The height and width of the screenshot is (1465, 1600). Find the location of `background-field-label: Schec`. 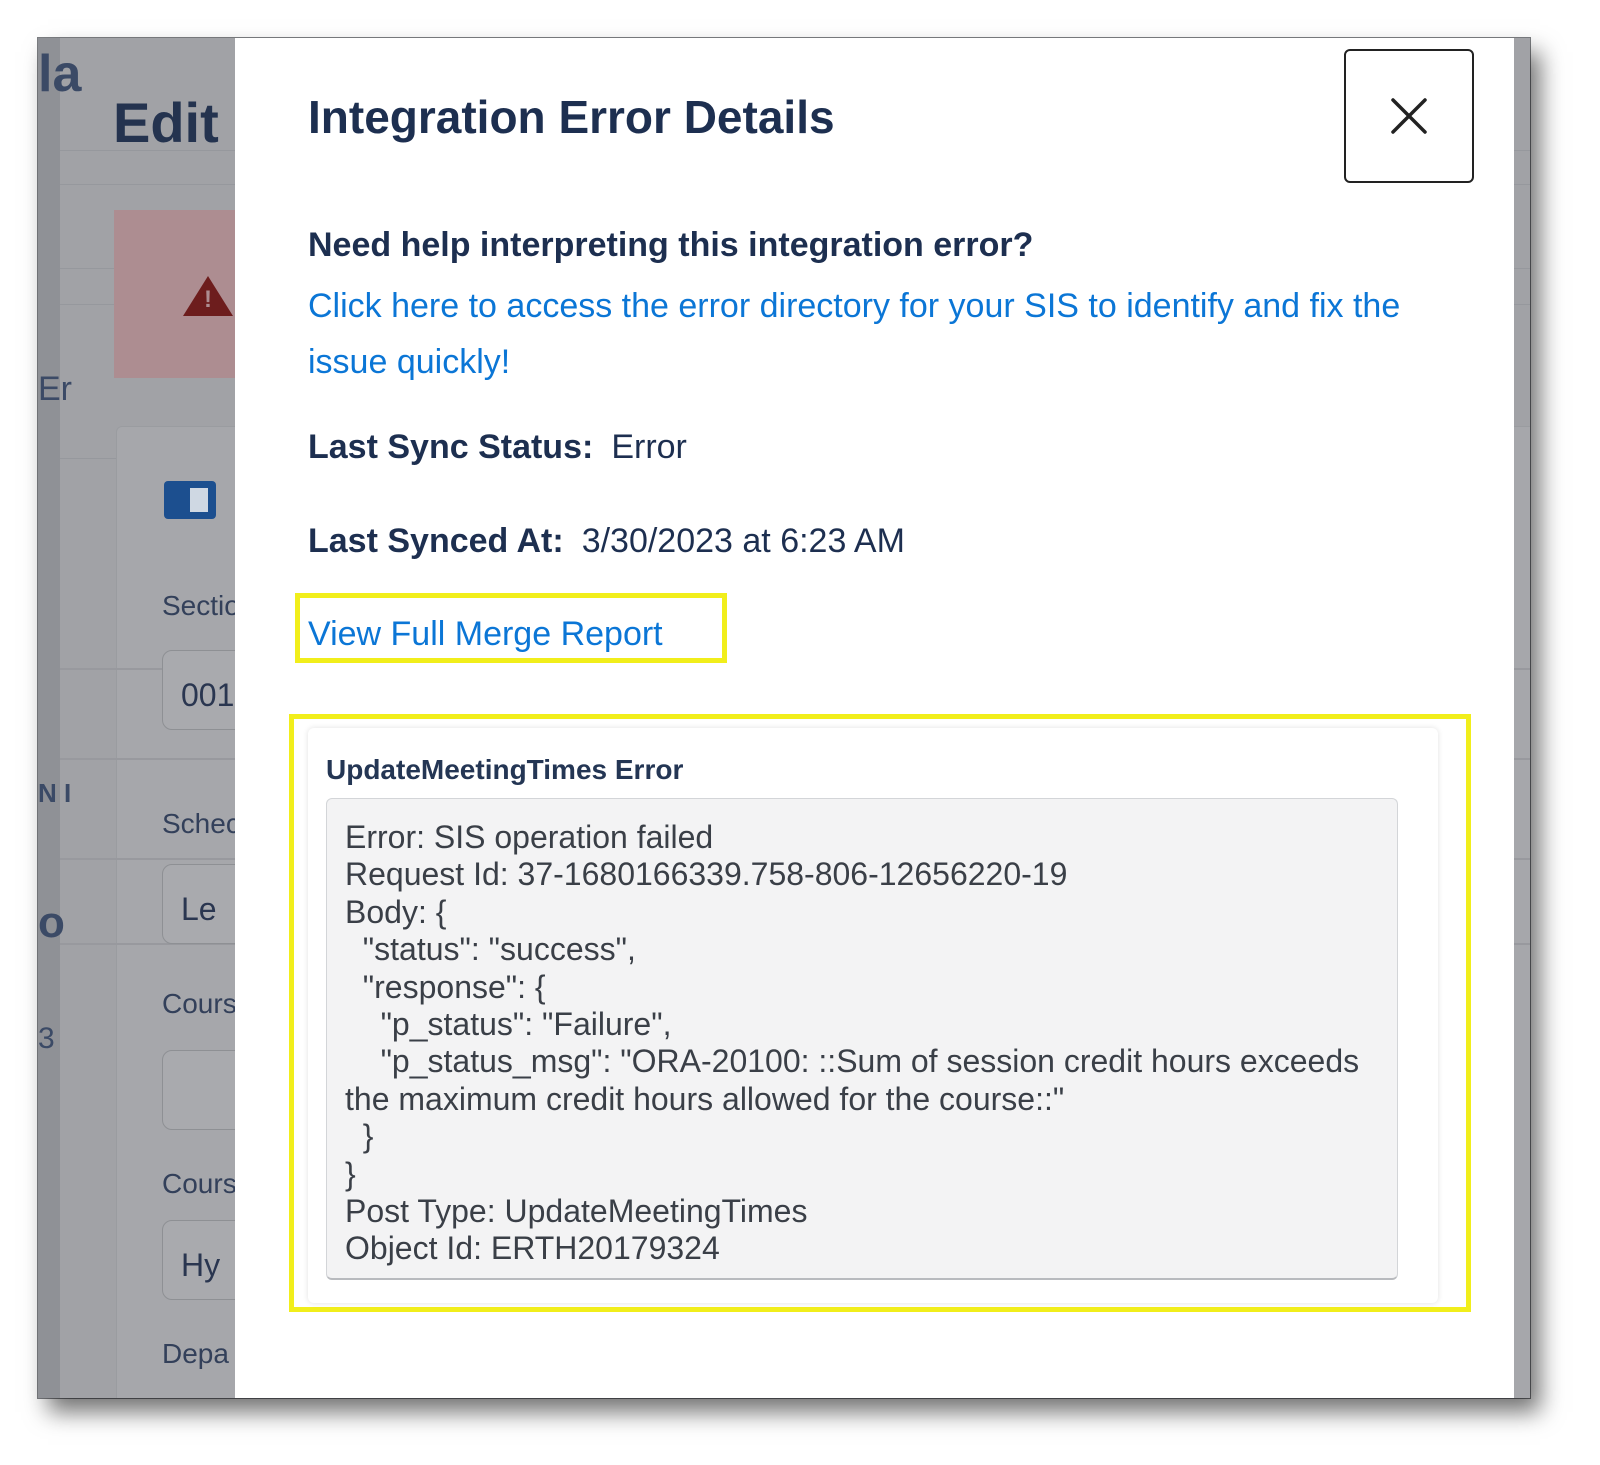

background-field-label: Schec is located at coordinates (201, 823).